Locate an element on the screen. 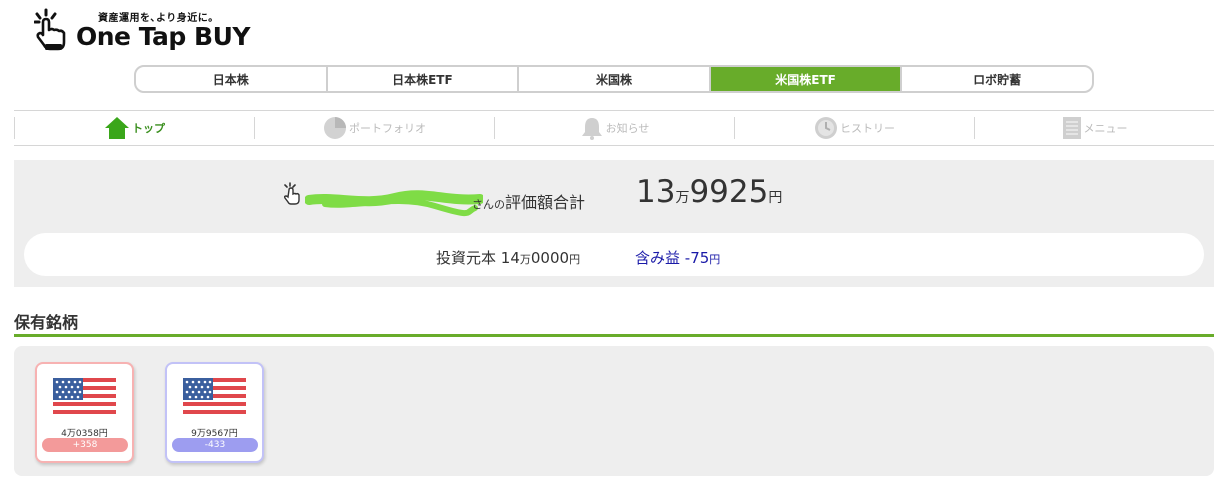 This screenshot has height=486, width=1221. nav-portfolio-label: ポートフォリオ is located at coordinates (387, 128).